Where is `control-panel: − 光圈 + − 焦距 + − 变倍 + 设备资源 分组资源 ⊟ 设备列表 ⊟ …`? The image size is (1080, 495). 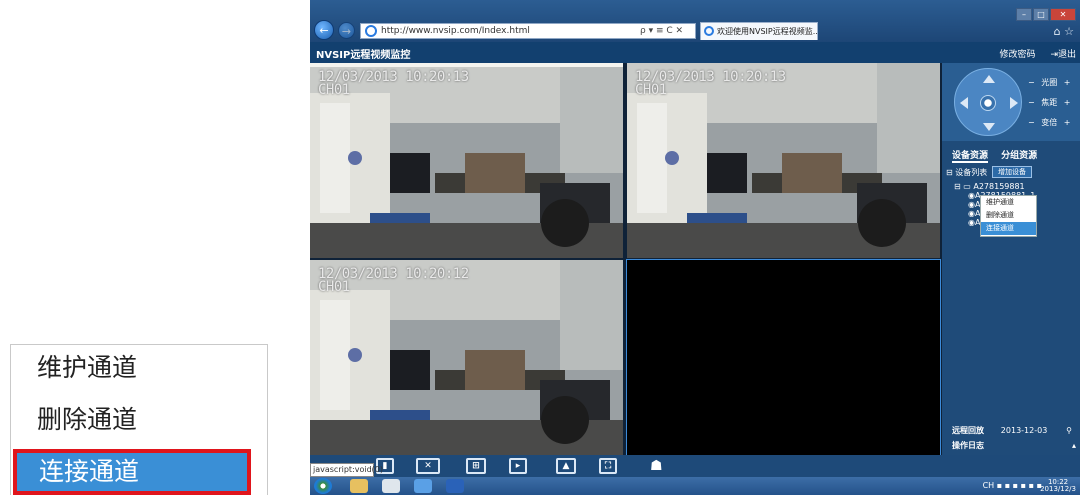 control-panel: − 光圈 + − 焦距 + − 变倍 + 设备资源 分组资源 ⊟ 设备列表 ⊟ … is located at coordinates (1011, 259).